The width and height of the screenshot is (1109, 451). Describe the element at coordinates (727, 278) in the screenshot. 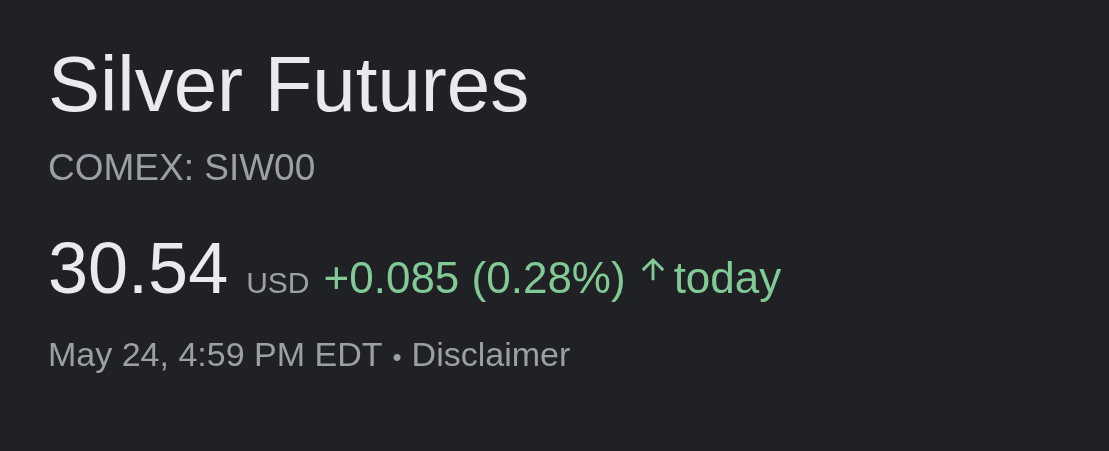

I see `change-period: today` at that location.